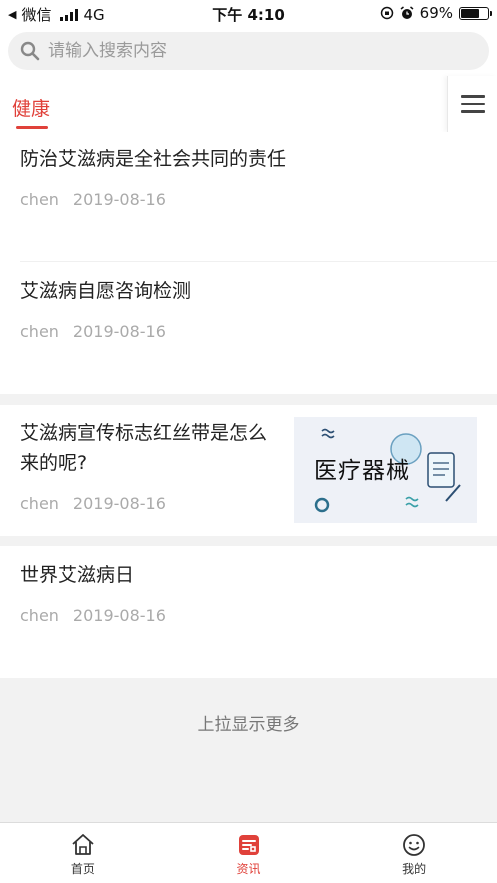 This screenshot has width=497, height=883. I want to click on search-bar, so click(248, 51).